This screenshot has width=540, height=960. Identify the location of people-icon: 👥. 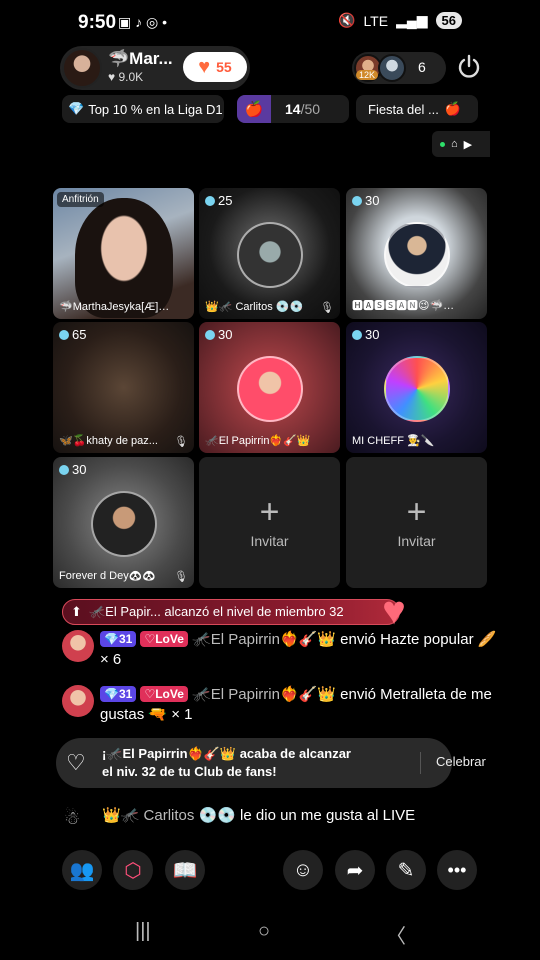
(82, 870).